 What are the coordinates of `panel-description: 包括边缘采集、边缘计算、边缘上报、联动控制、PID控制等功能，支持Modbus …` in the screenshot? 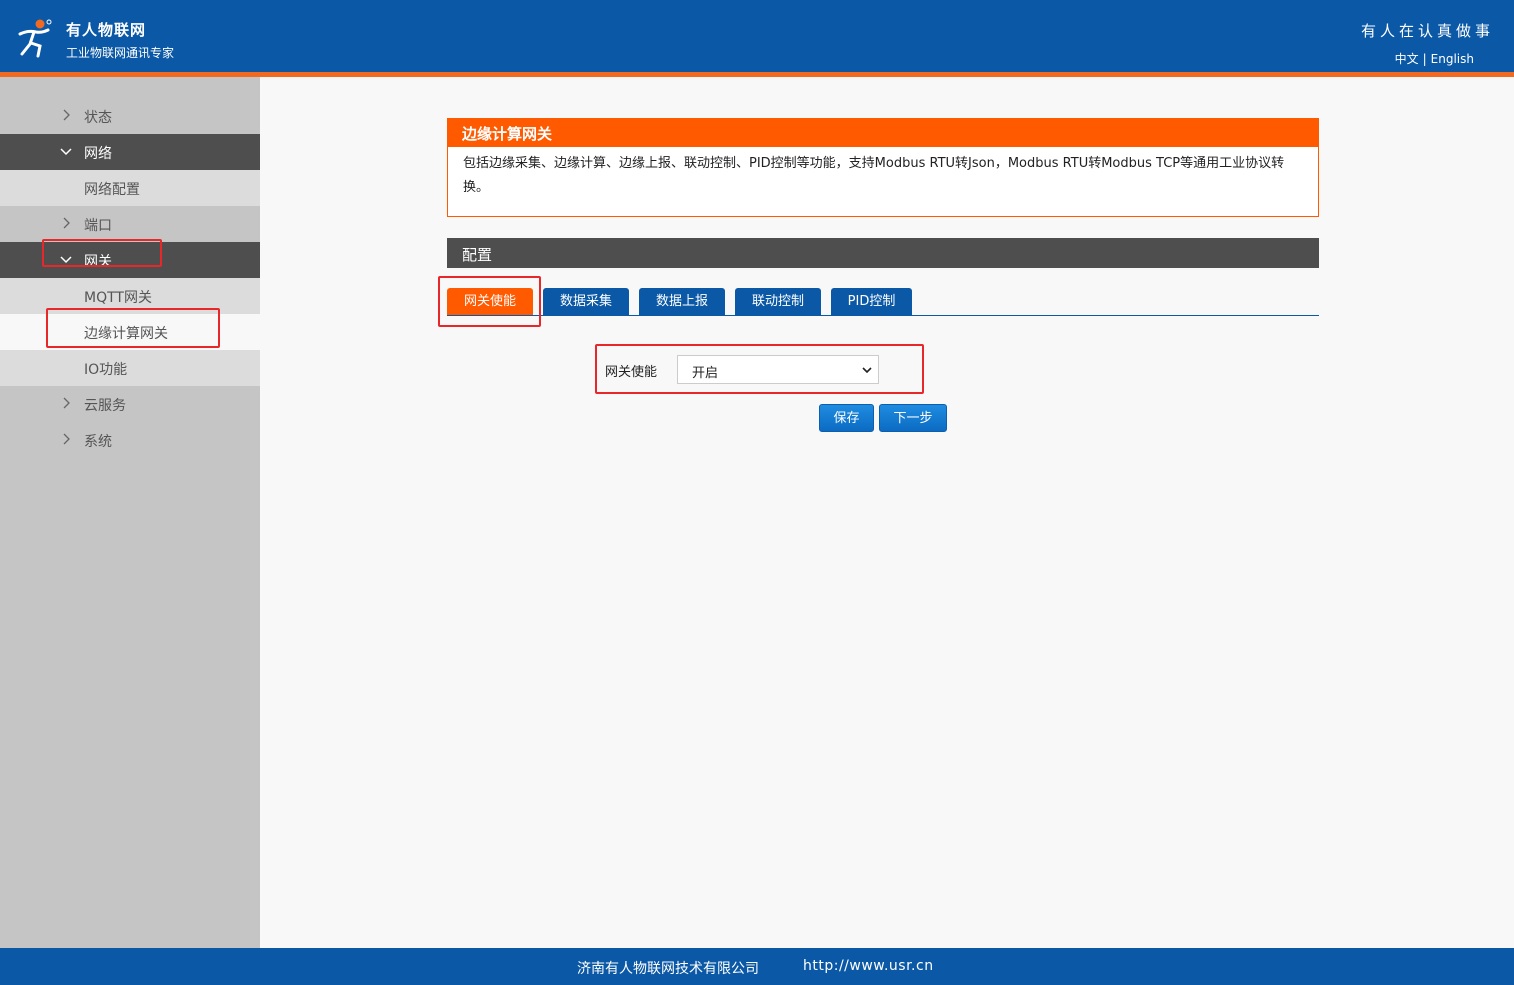 It's located at (874, 175).